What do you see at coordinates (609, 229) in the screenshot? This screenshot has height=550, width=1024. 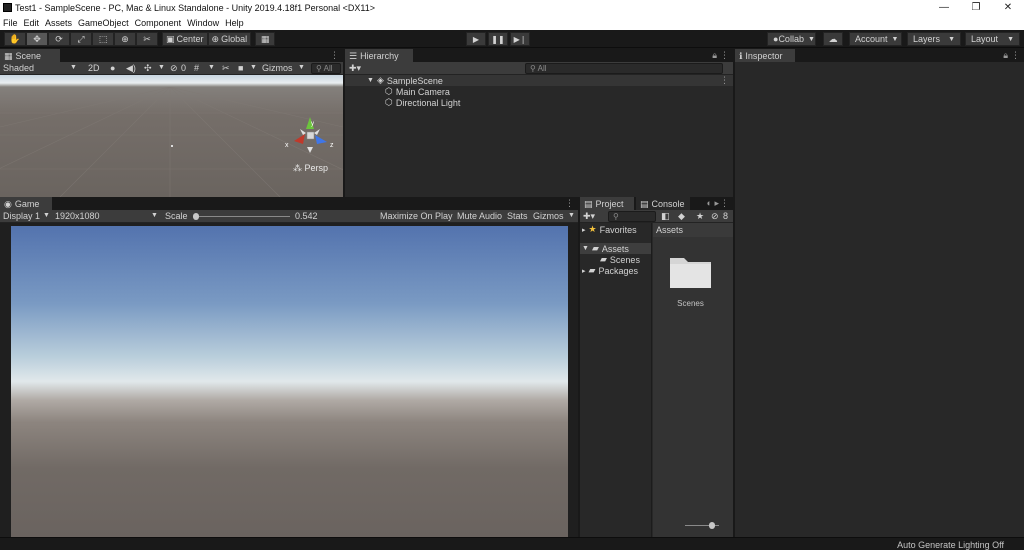 I see `favorites-row: ▸ ★ Favorites` at bounding box center [609, 229].